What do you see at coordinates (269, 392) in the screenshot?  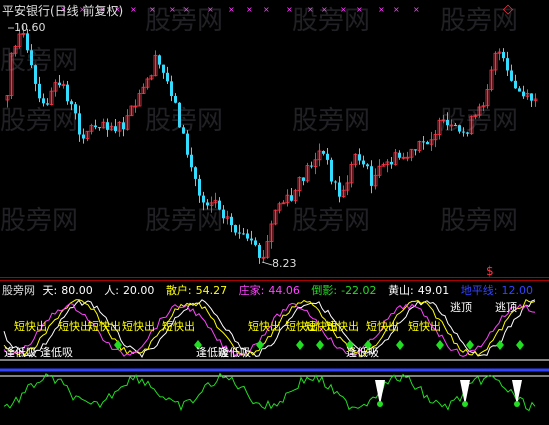 I see `line-daoying` at bounding box center [269, 392].